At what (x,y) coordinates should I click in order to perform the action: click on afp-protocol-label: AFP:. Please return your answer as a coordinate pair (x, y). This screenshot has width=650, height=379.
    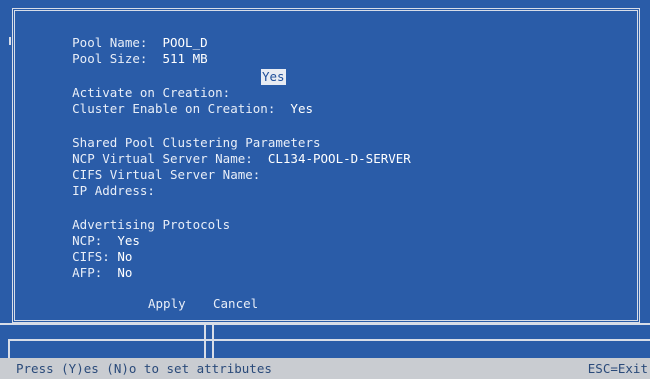
    Looking at the image, I should click on (87, 272).